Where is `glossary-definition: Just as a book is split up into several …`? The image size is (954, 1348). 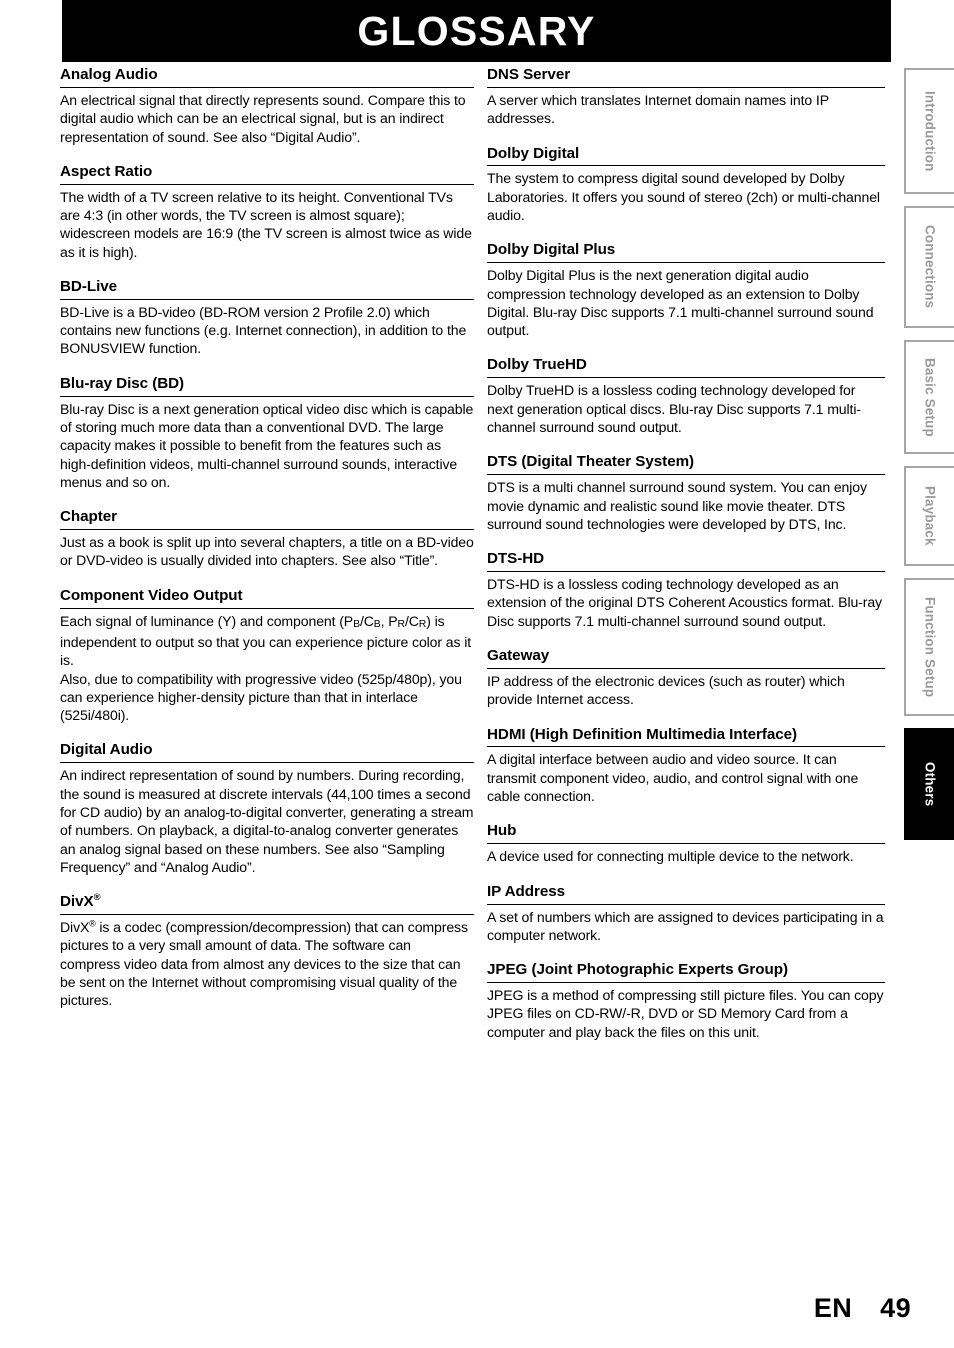 glossary-definition: Just as a book is split up into several … is located at coordinates (267, 551).